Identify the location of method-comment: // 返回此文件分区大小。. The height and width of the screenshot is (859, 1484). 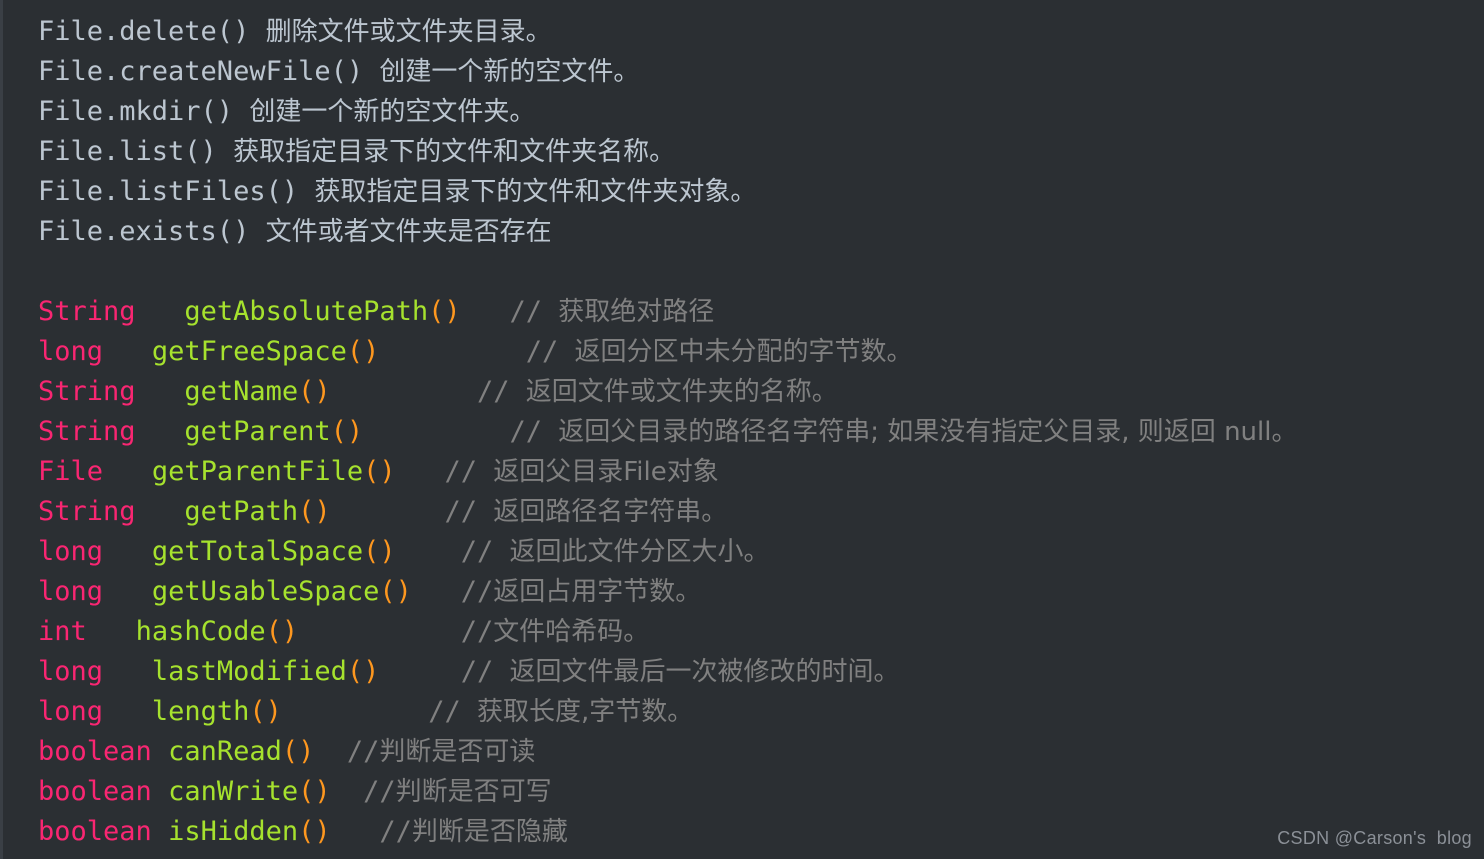
(615, 551).